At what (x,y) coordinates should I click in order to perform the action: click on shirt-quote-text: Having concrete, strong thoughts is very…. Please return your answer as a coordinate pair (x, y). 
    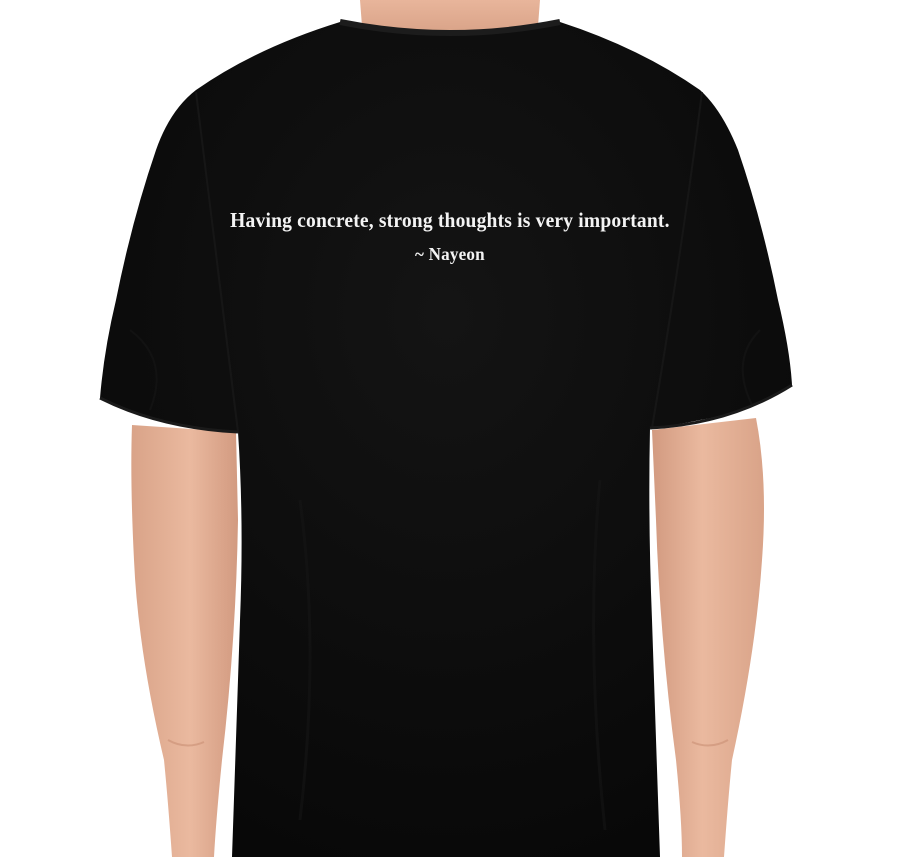
    Looking at the image, I should click on (450, 220).